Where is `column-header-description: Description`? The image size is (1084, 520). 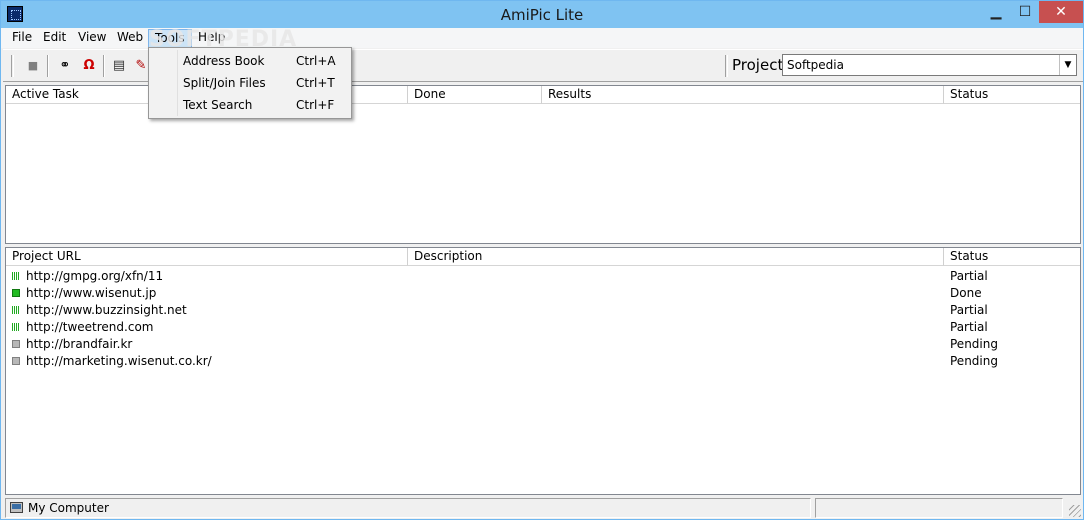
column-header-description: Description is located at coordinates (676, 257).